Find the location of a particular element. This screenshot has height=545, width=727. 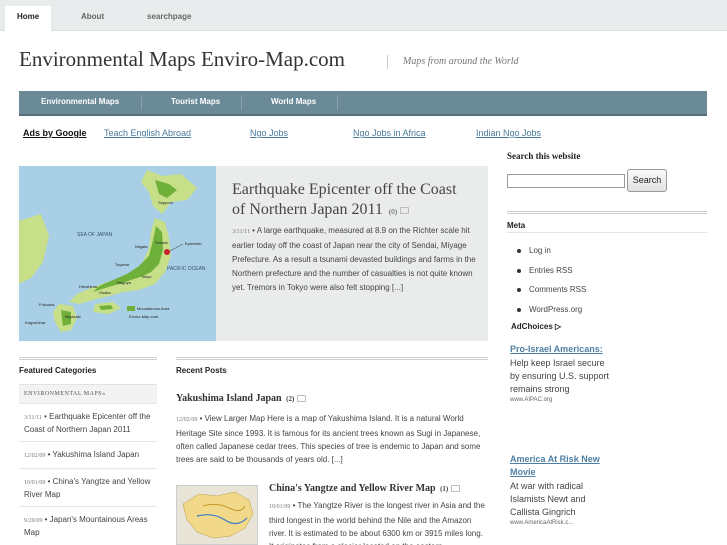

comment-count: (1) is located at coordinates (444, 489).